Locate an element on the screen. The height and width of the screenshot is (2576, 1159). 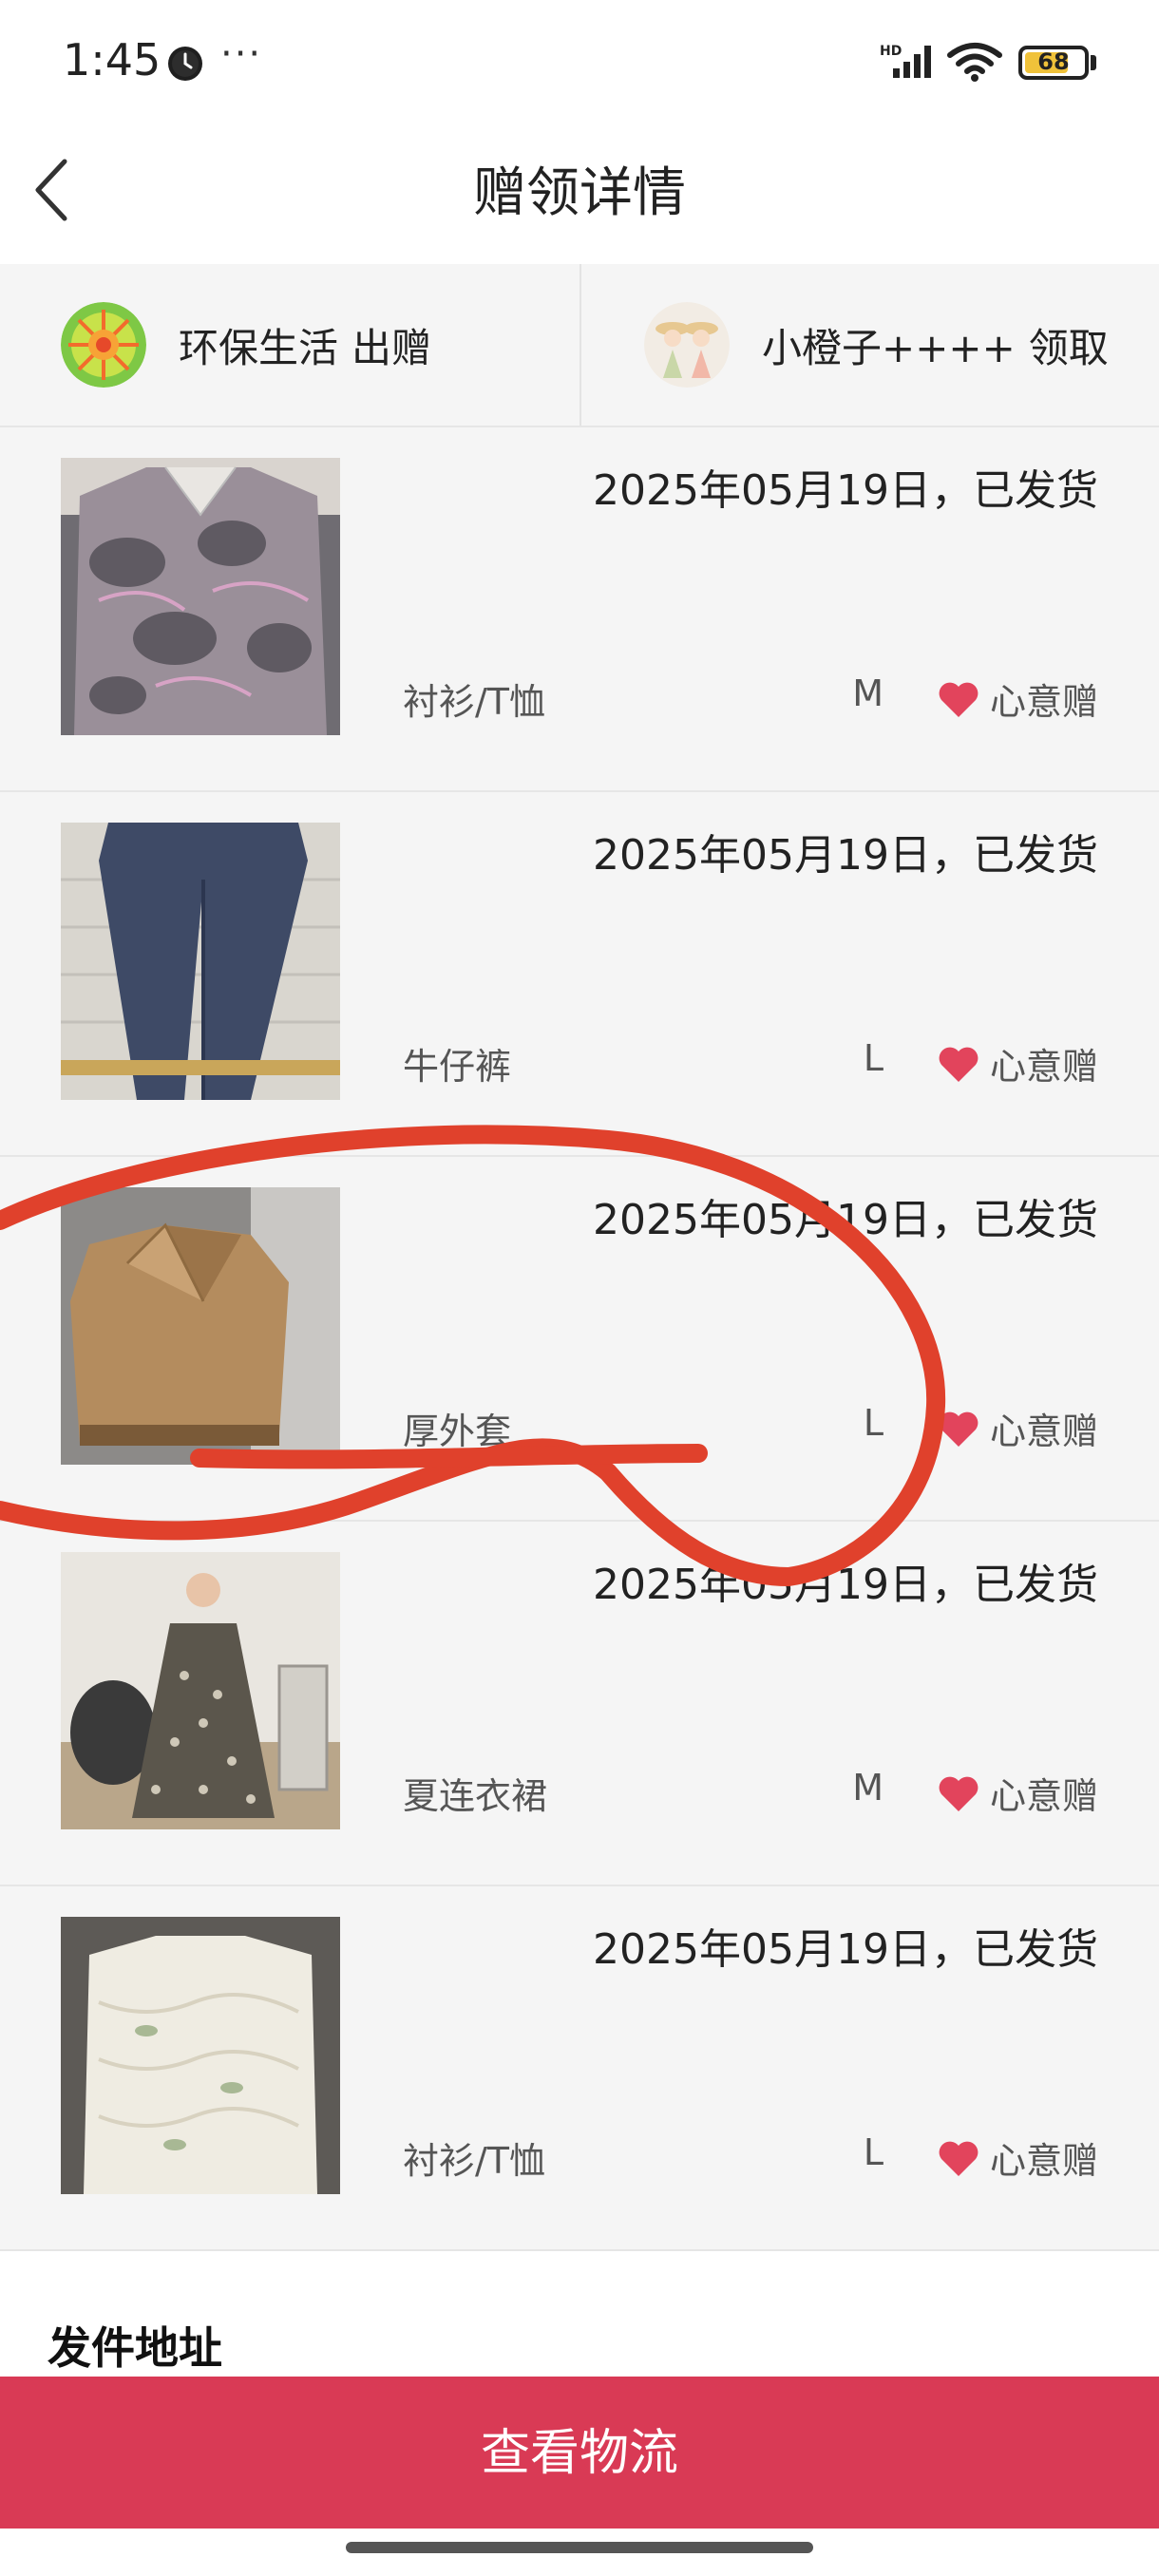
receiver-avatar is located at coordinates (687, 345).